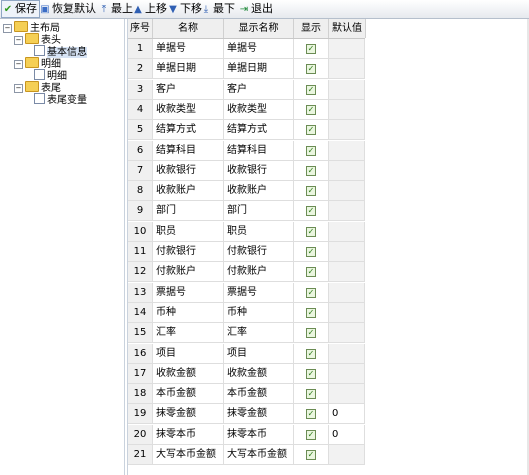  I want to click on move-down-button: ▼ 下移, so click(184, 9).